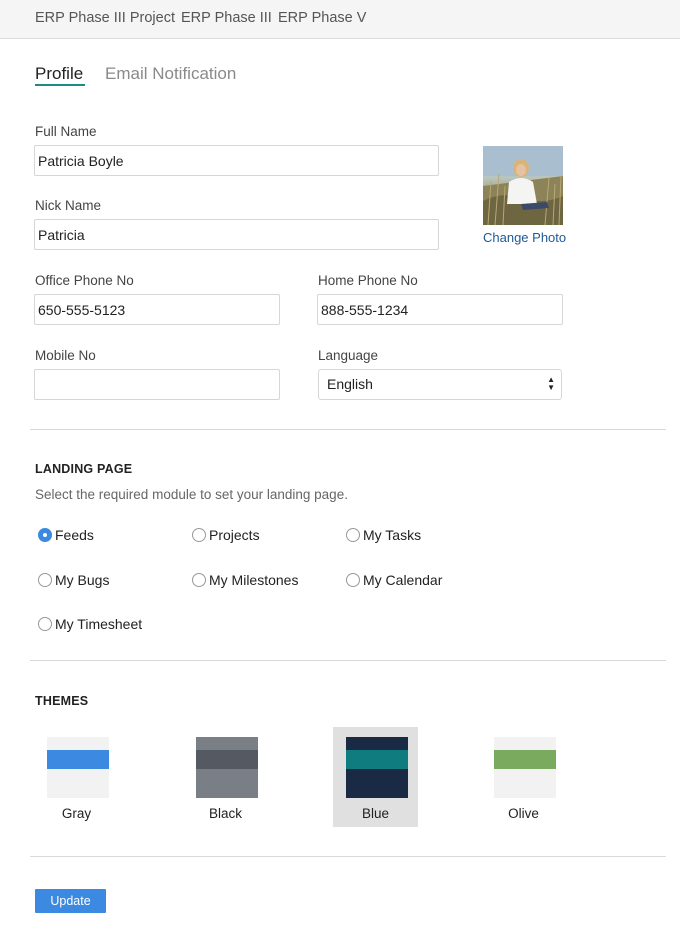  What do you see at coordinates (440, 309) in the screenshot?
I see `home-phone-input` at bounding box center [440, 309].